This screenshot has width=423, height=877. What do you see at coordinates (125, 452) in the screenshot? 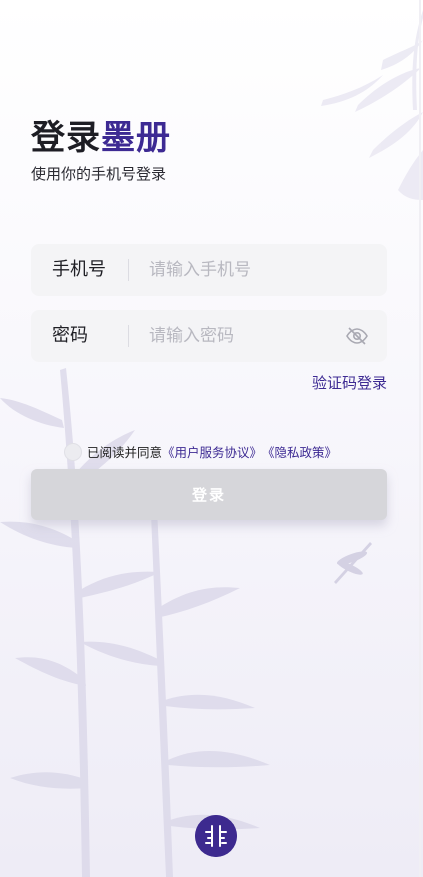
I see `agreement-text: 已阅读并同意` at bounding box center [125, 452].